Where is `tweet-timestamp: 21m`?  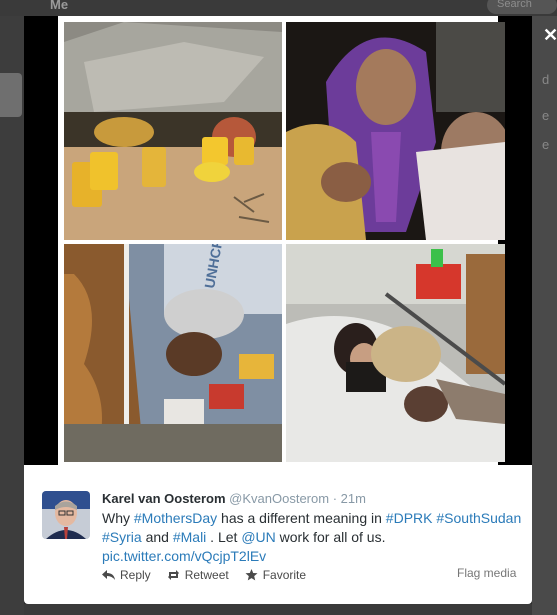 tweet-timestamp: 21m is located at coordinates (353, 498).